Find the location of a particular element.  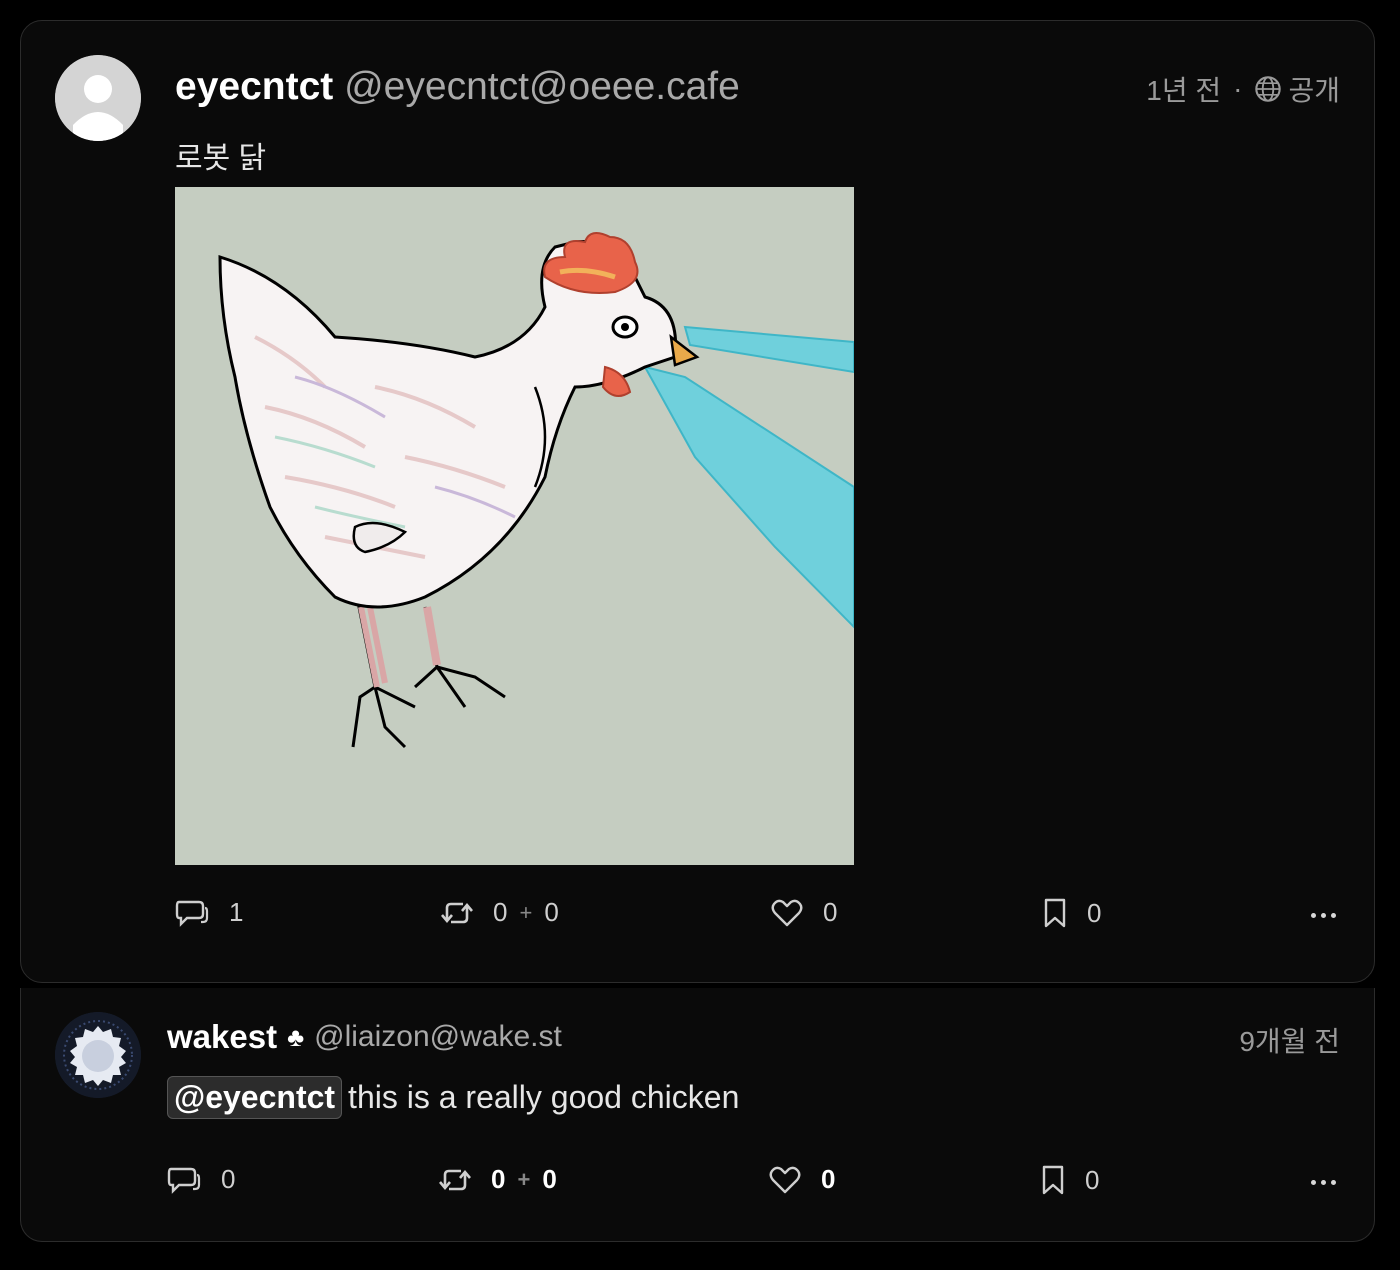

reply-button: 1 is located at coordinates (209, 912).